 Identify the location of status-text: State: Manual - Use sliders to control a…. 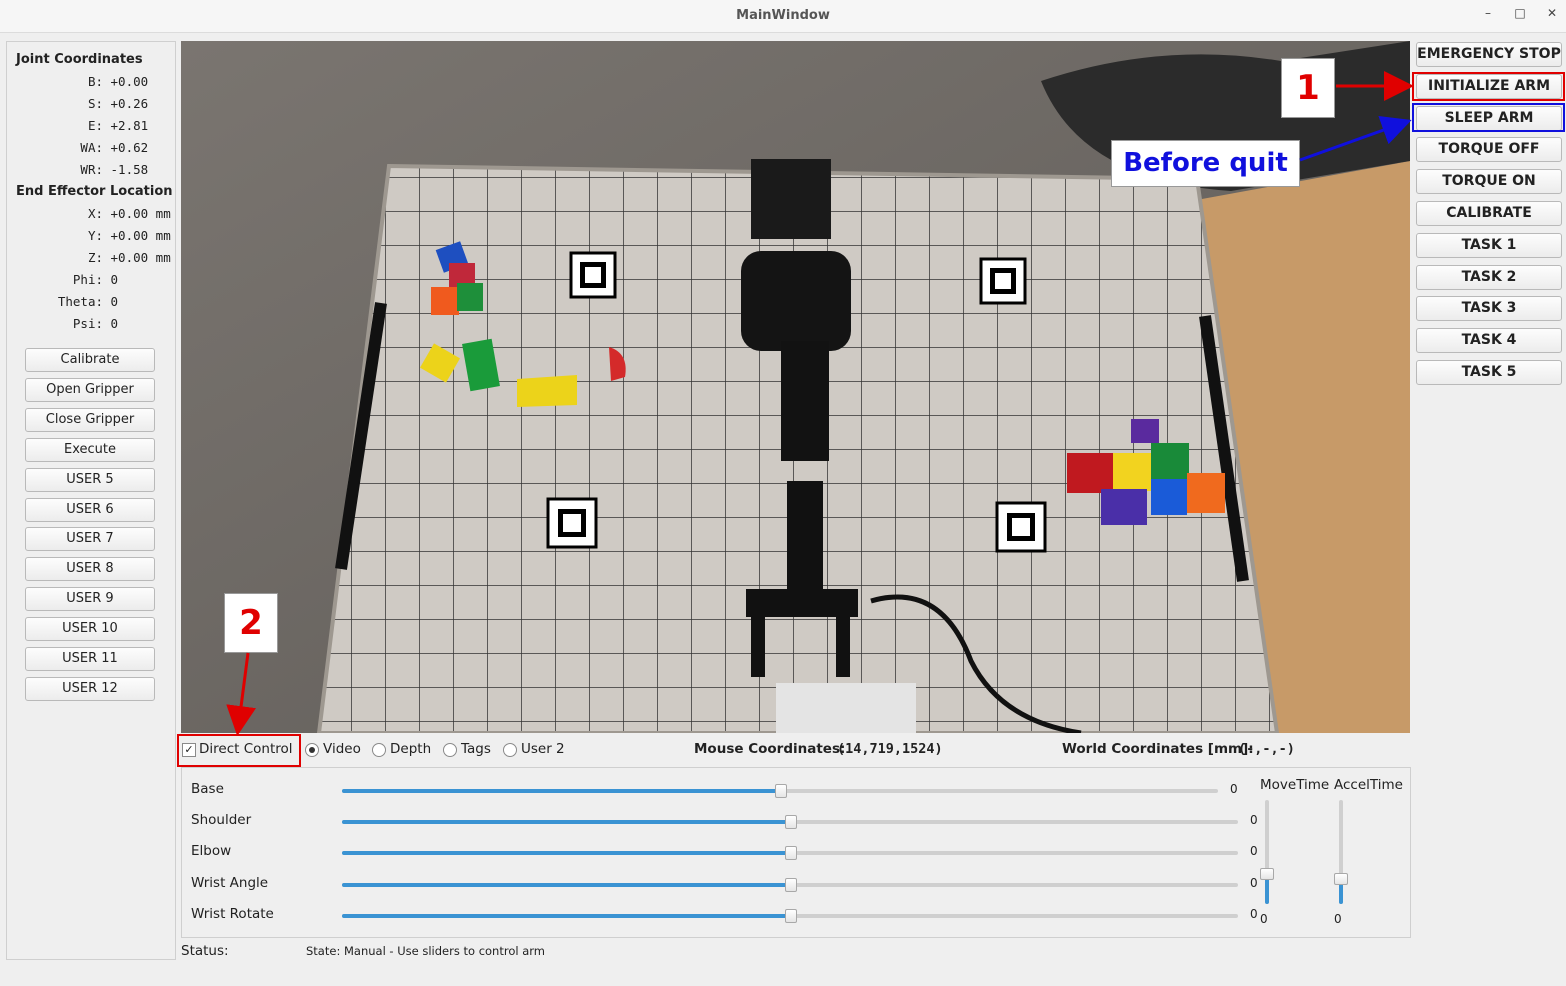
(425, 951).